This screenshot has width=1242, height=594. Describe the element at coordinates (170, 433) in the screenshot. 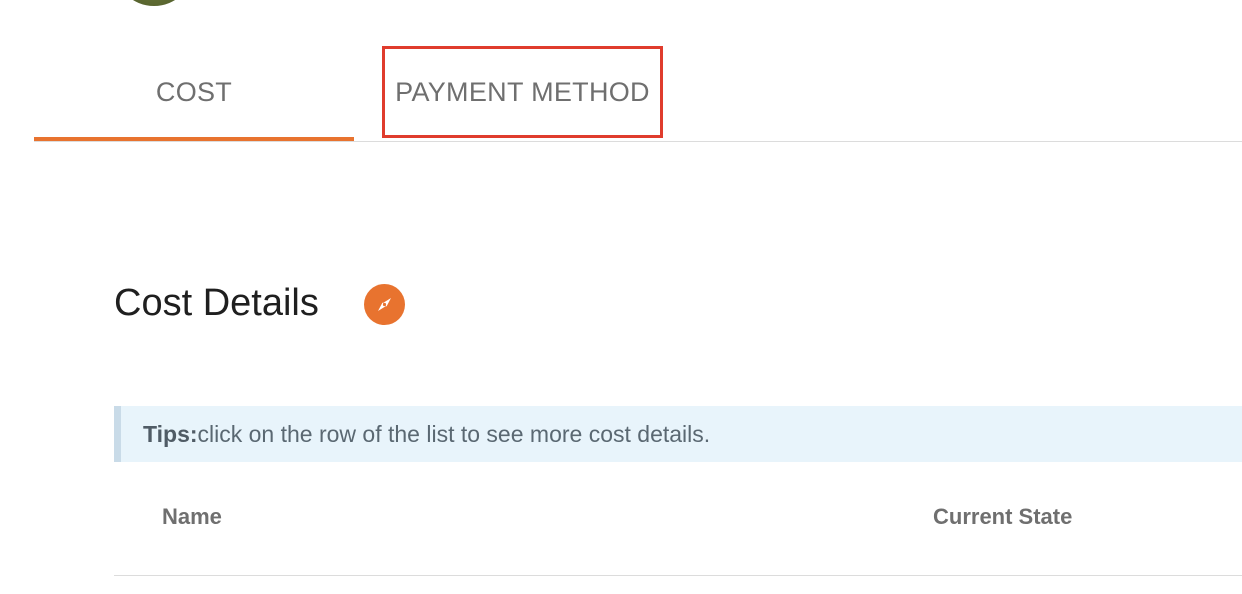

I see `tips-label: Tips:` at that location.